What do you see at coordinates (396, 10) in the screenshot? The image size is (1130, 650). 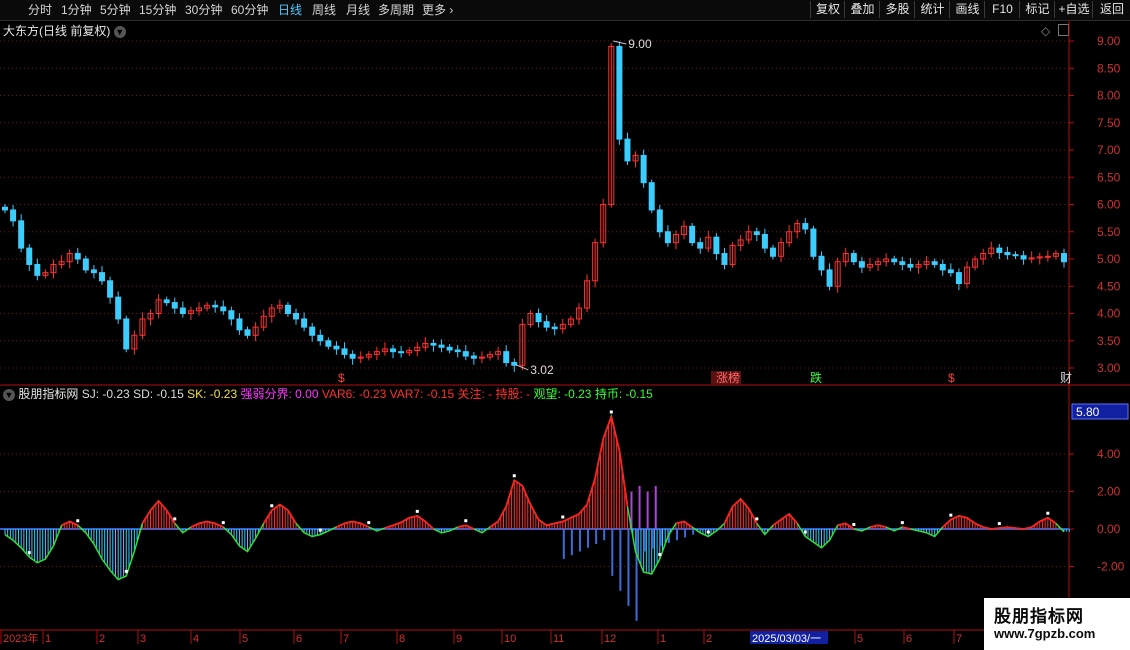 I see `period-tab-9: 多周期` at bounding box center [396, 10].